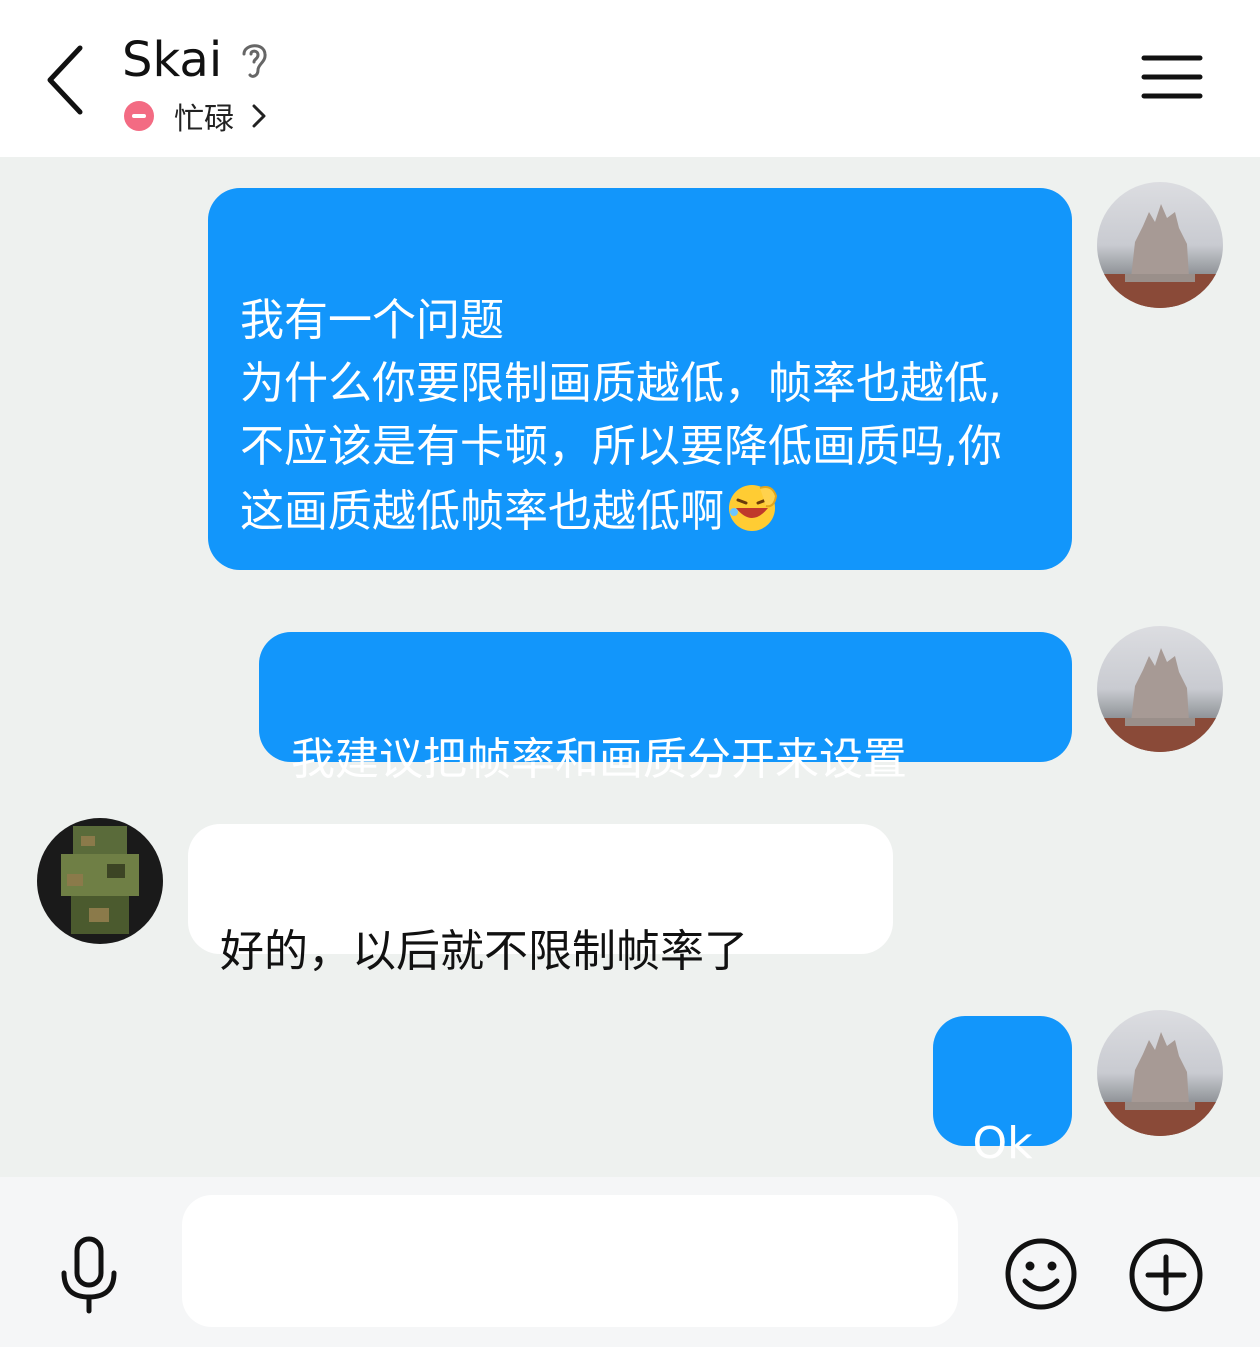 Image resolution: width=1260 pixels, height=1347 pixels. I want to click on message-bubble-outgoing: Ok, so click(1002, 1092).